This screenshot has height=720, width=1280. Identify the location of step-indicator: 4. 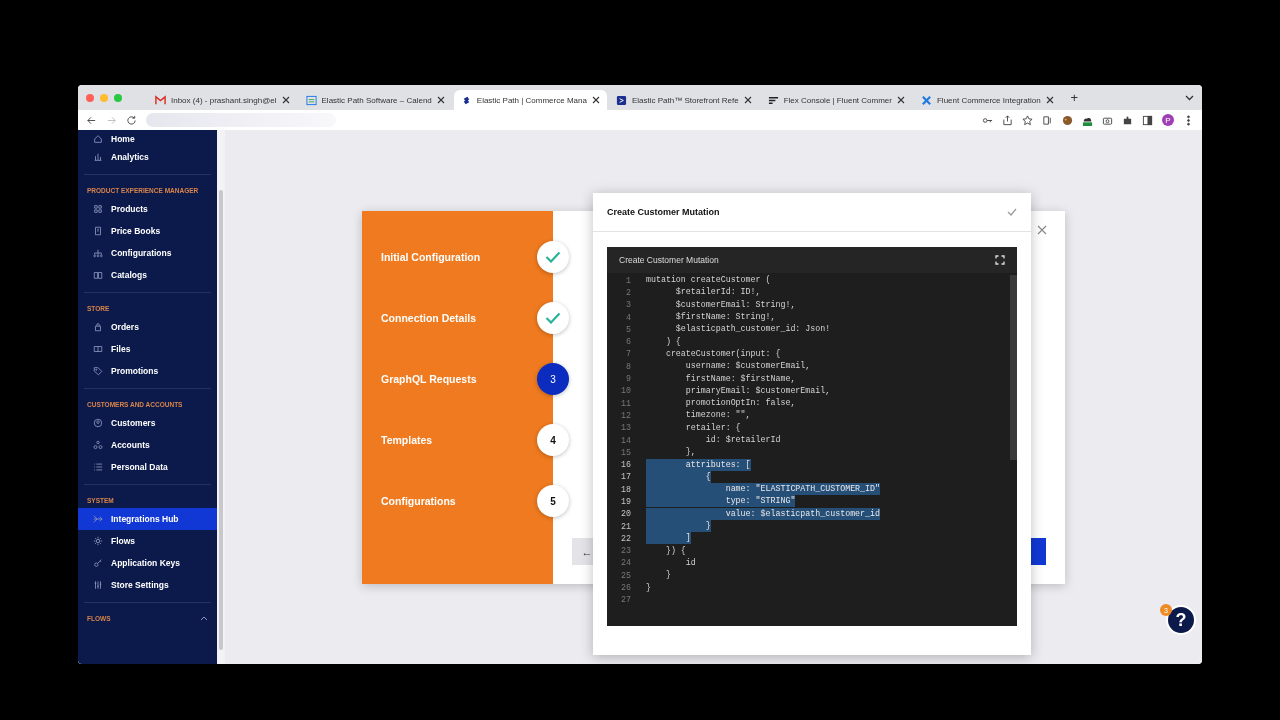
(553, 440).